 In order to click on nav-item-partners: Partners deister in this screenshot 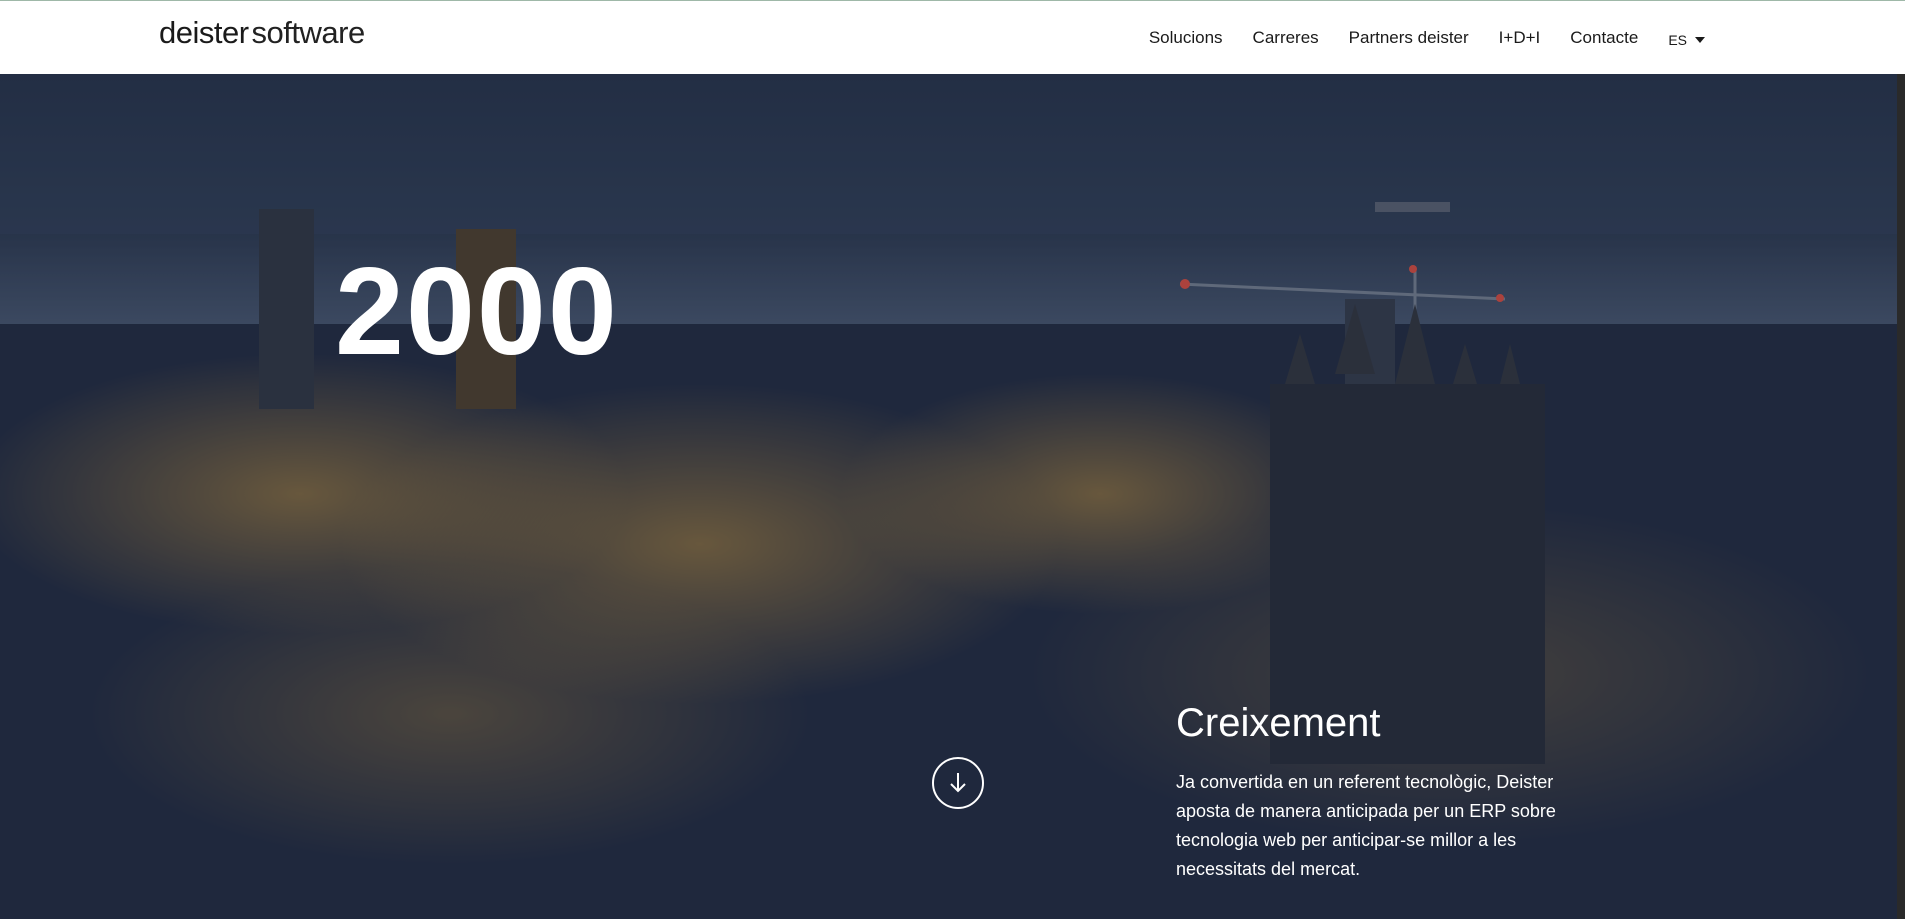, I will do `click(1409, 38)`.